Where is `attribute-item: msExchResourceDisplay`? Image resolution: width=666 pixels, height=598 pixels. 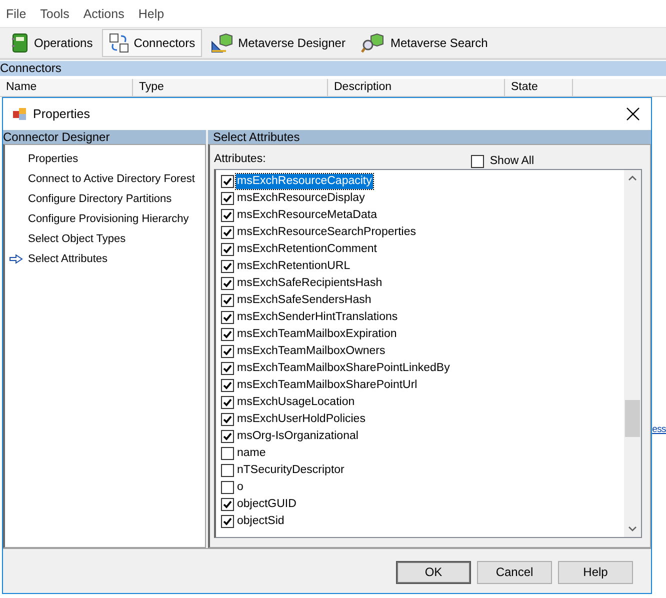
attribute-item: msExchResourceDisplay is located at coordinates (301, 198).